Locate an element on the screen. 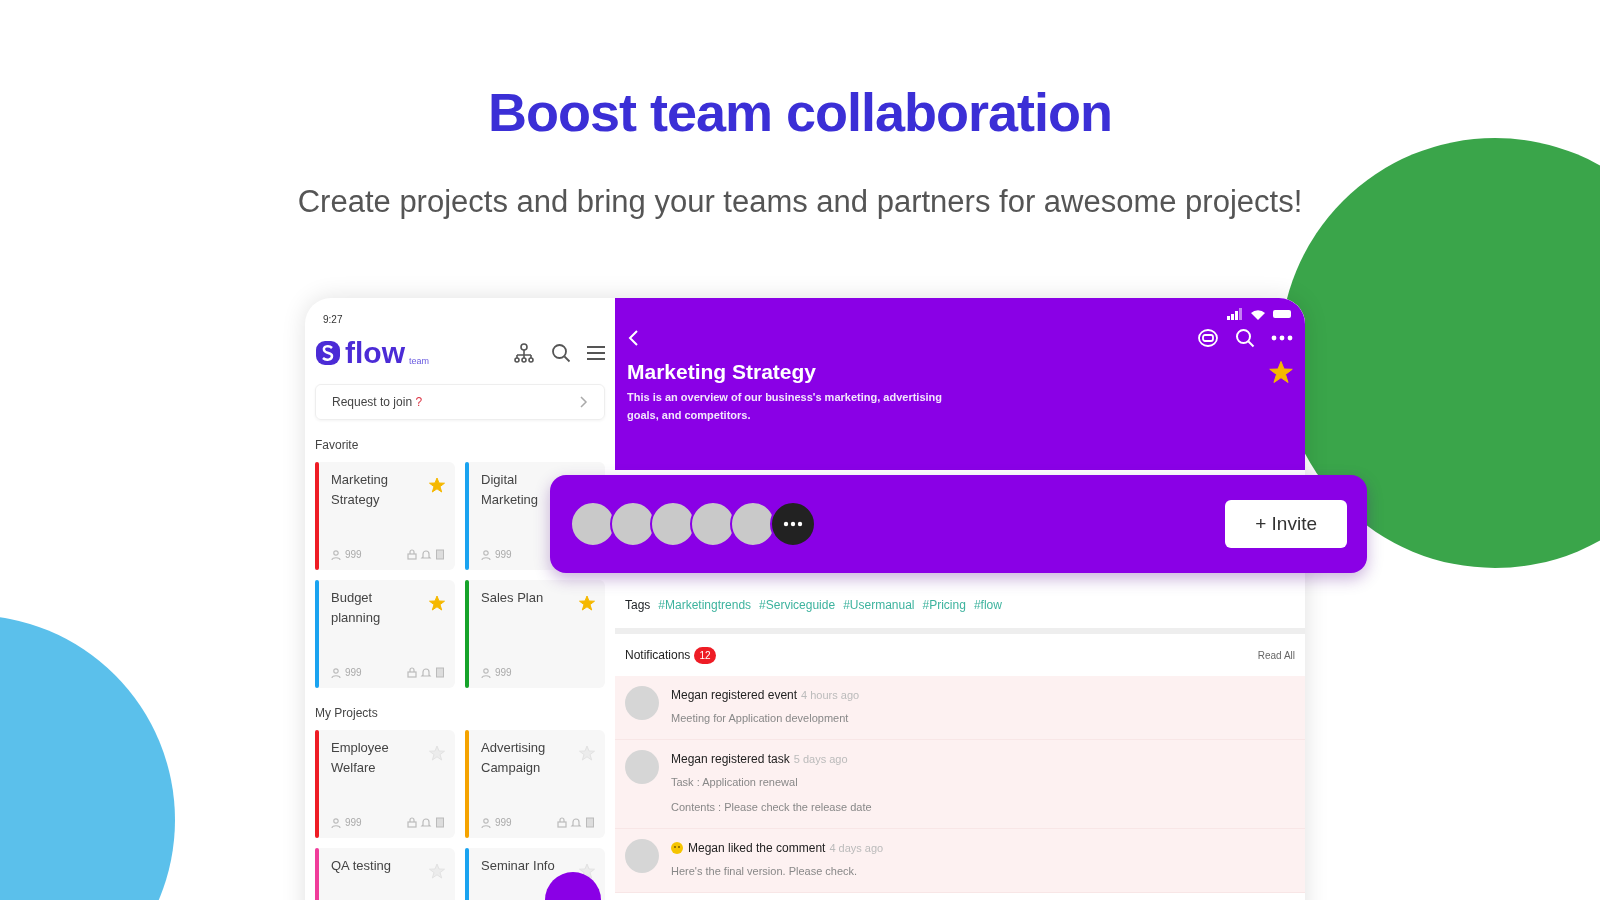  subheadline: Create projects and bring your teams and partners for awesome projects! is located at coordinates (800, 202).